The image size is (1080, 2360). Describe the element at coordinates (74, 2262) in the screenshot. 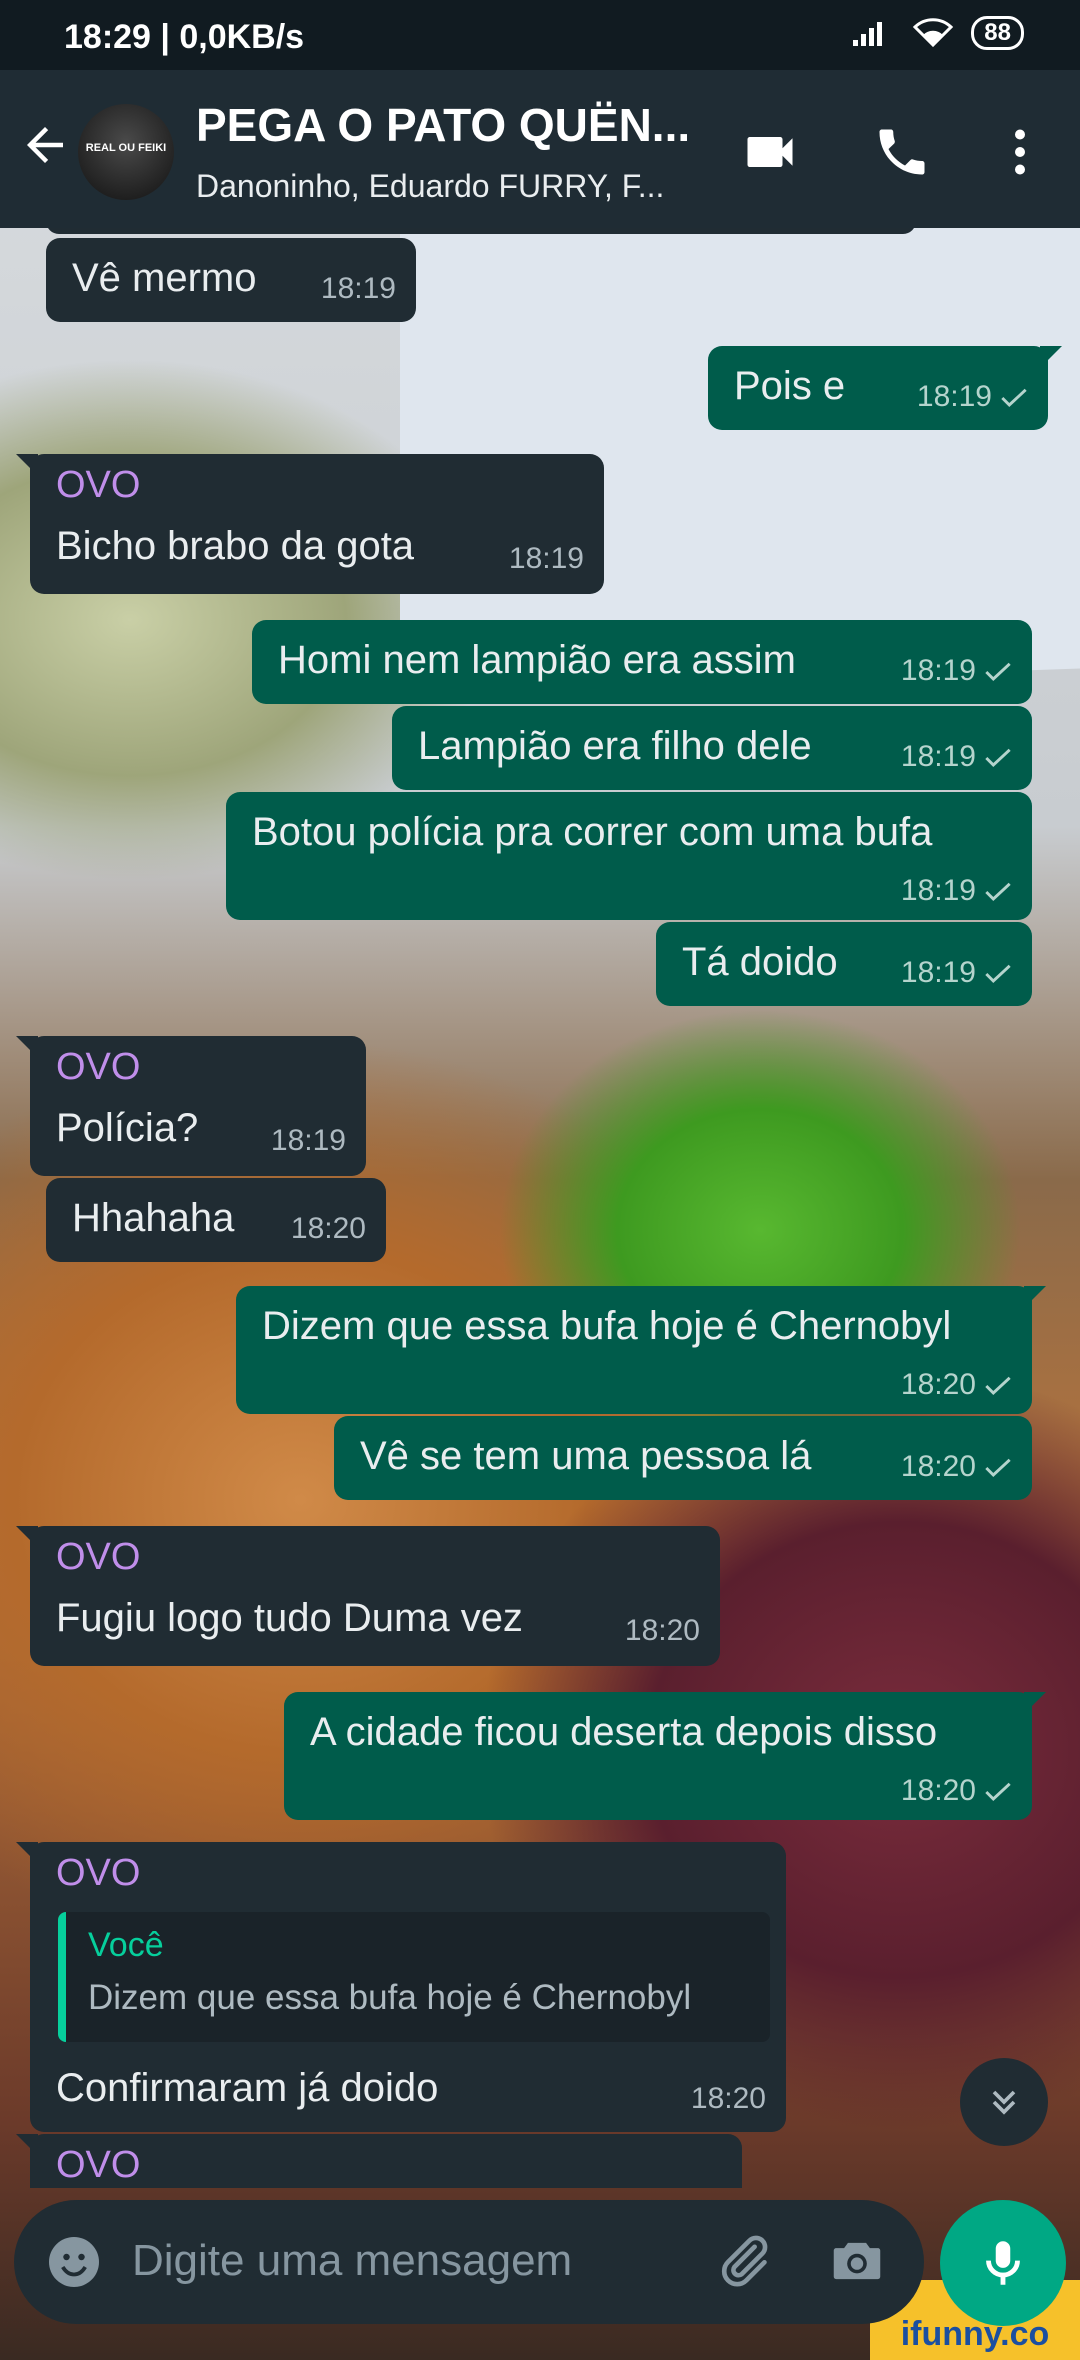

I see `emoji-icon` at that location.